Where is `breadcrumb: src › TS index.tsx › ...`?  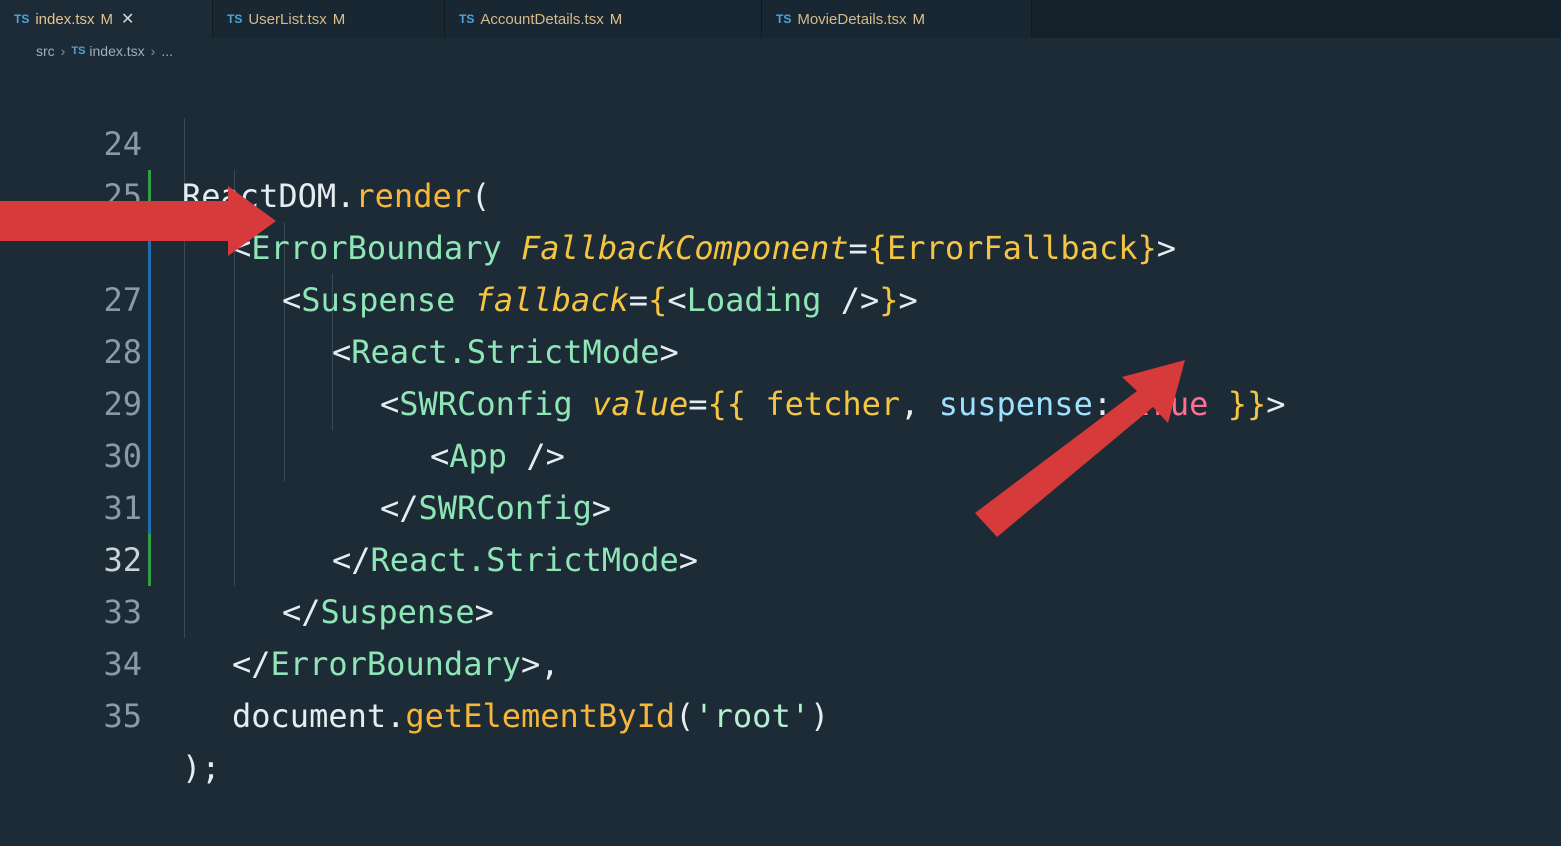 breadcrumb: src › TS index.tsx › ... is located at coordinates (104, 51).